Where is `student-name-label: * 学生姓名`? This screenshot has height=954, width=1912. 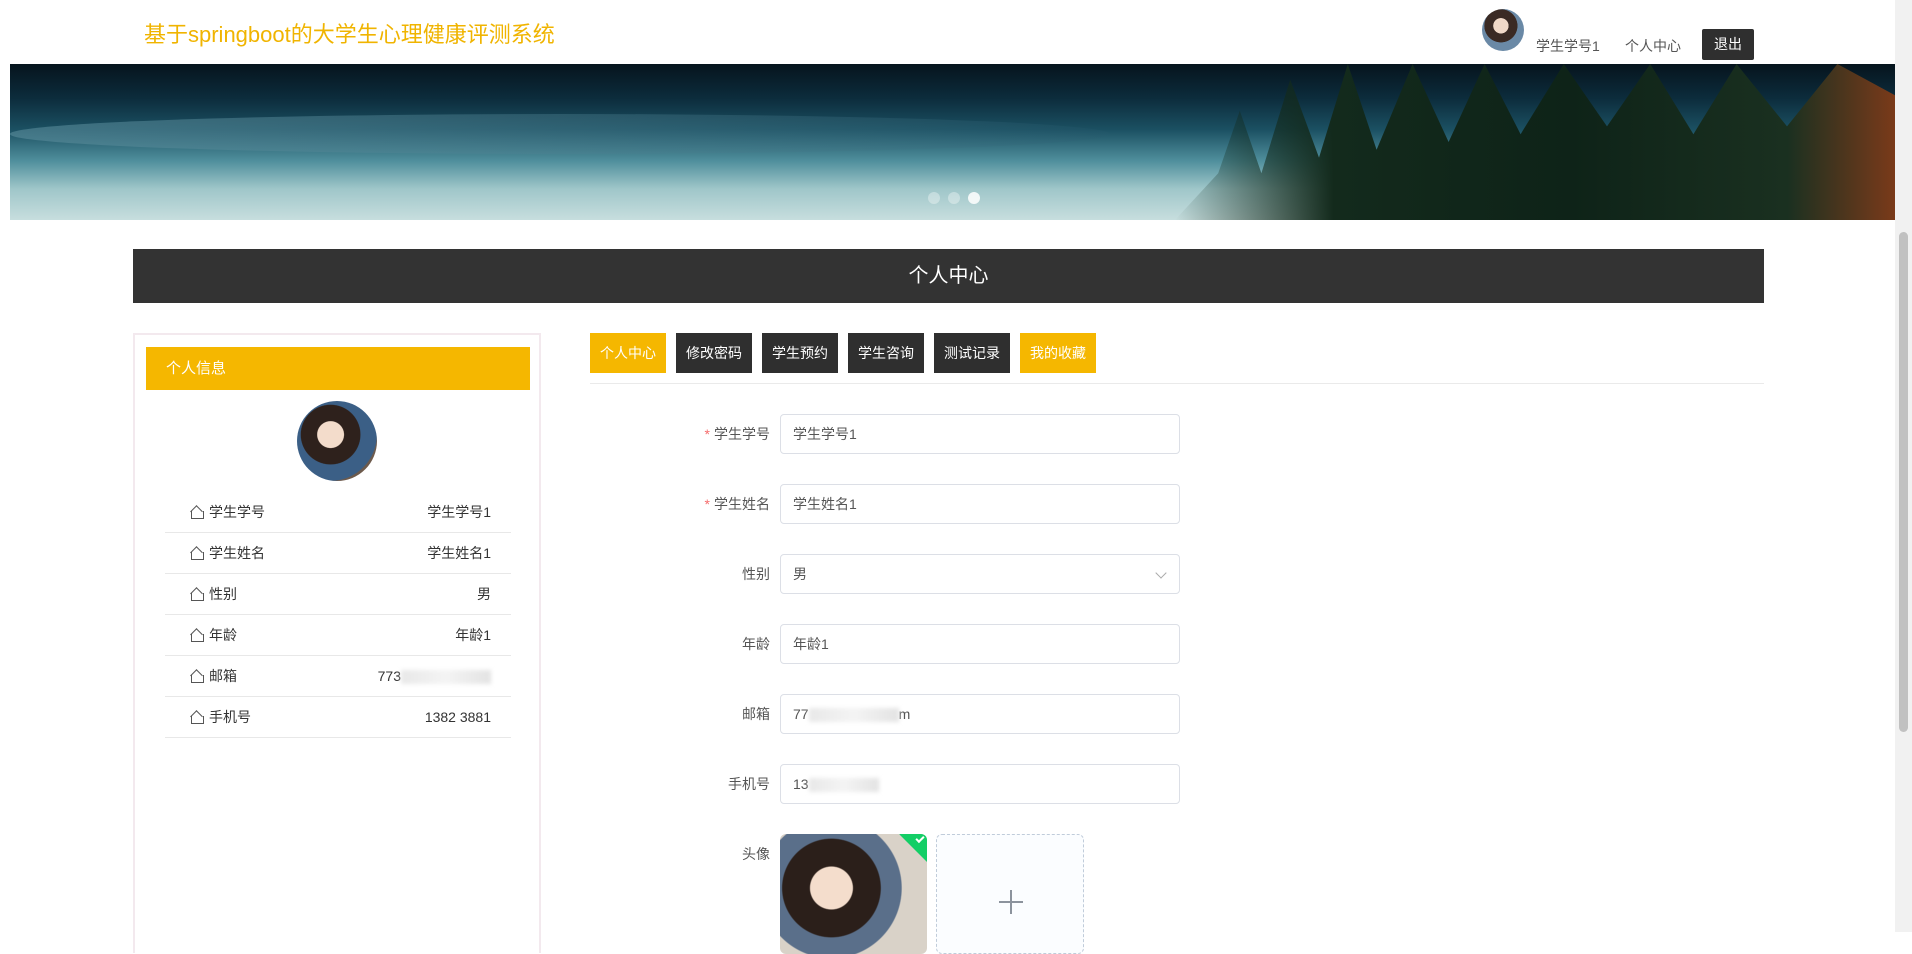 student-name-label: * 学生姓名 is located at coordinates (737, 504).